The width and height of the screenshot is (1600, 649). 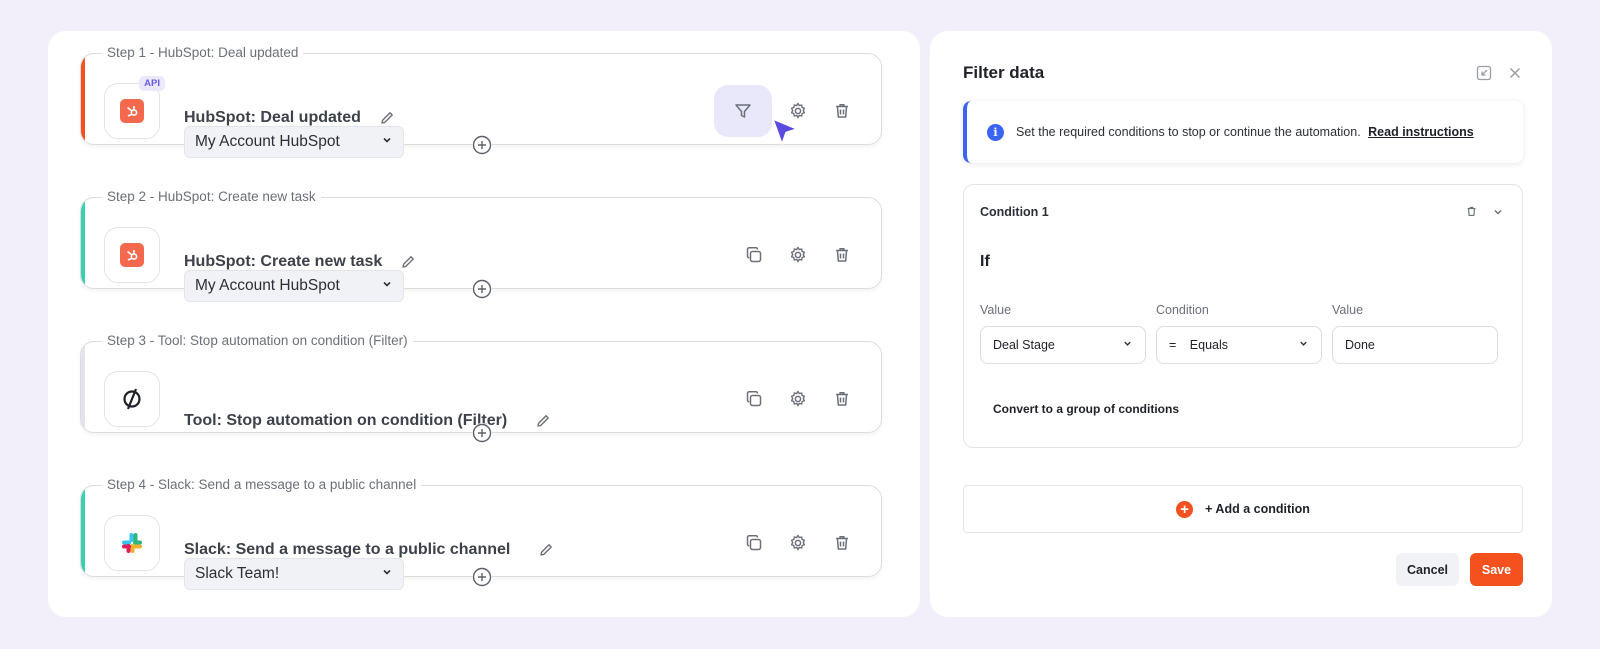 I want to click on account-select: Slack Team!, so click(x=294, y=574).